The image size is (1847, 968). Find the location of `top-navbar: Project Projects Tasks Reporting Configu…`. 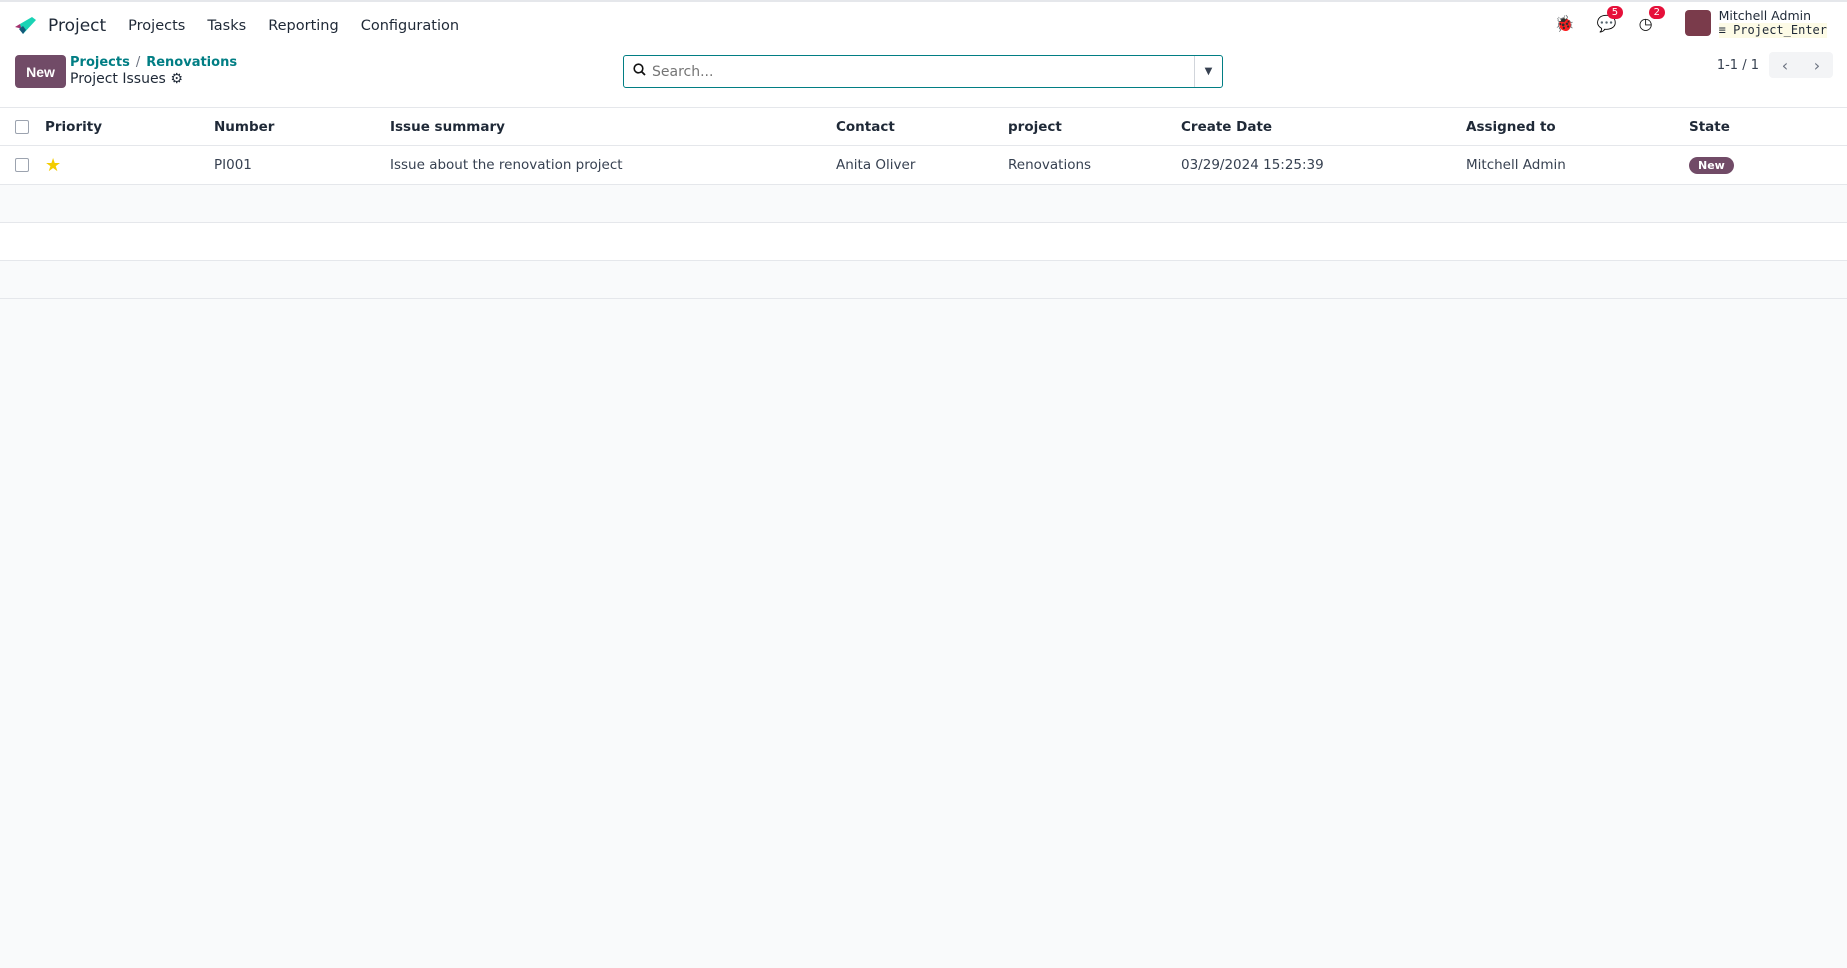

top-navbar: Project Projects Tasks Reporting Configu… is located at coordinates (923, 25).